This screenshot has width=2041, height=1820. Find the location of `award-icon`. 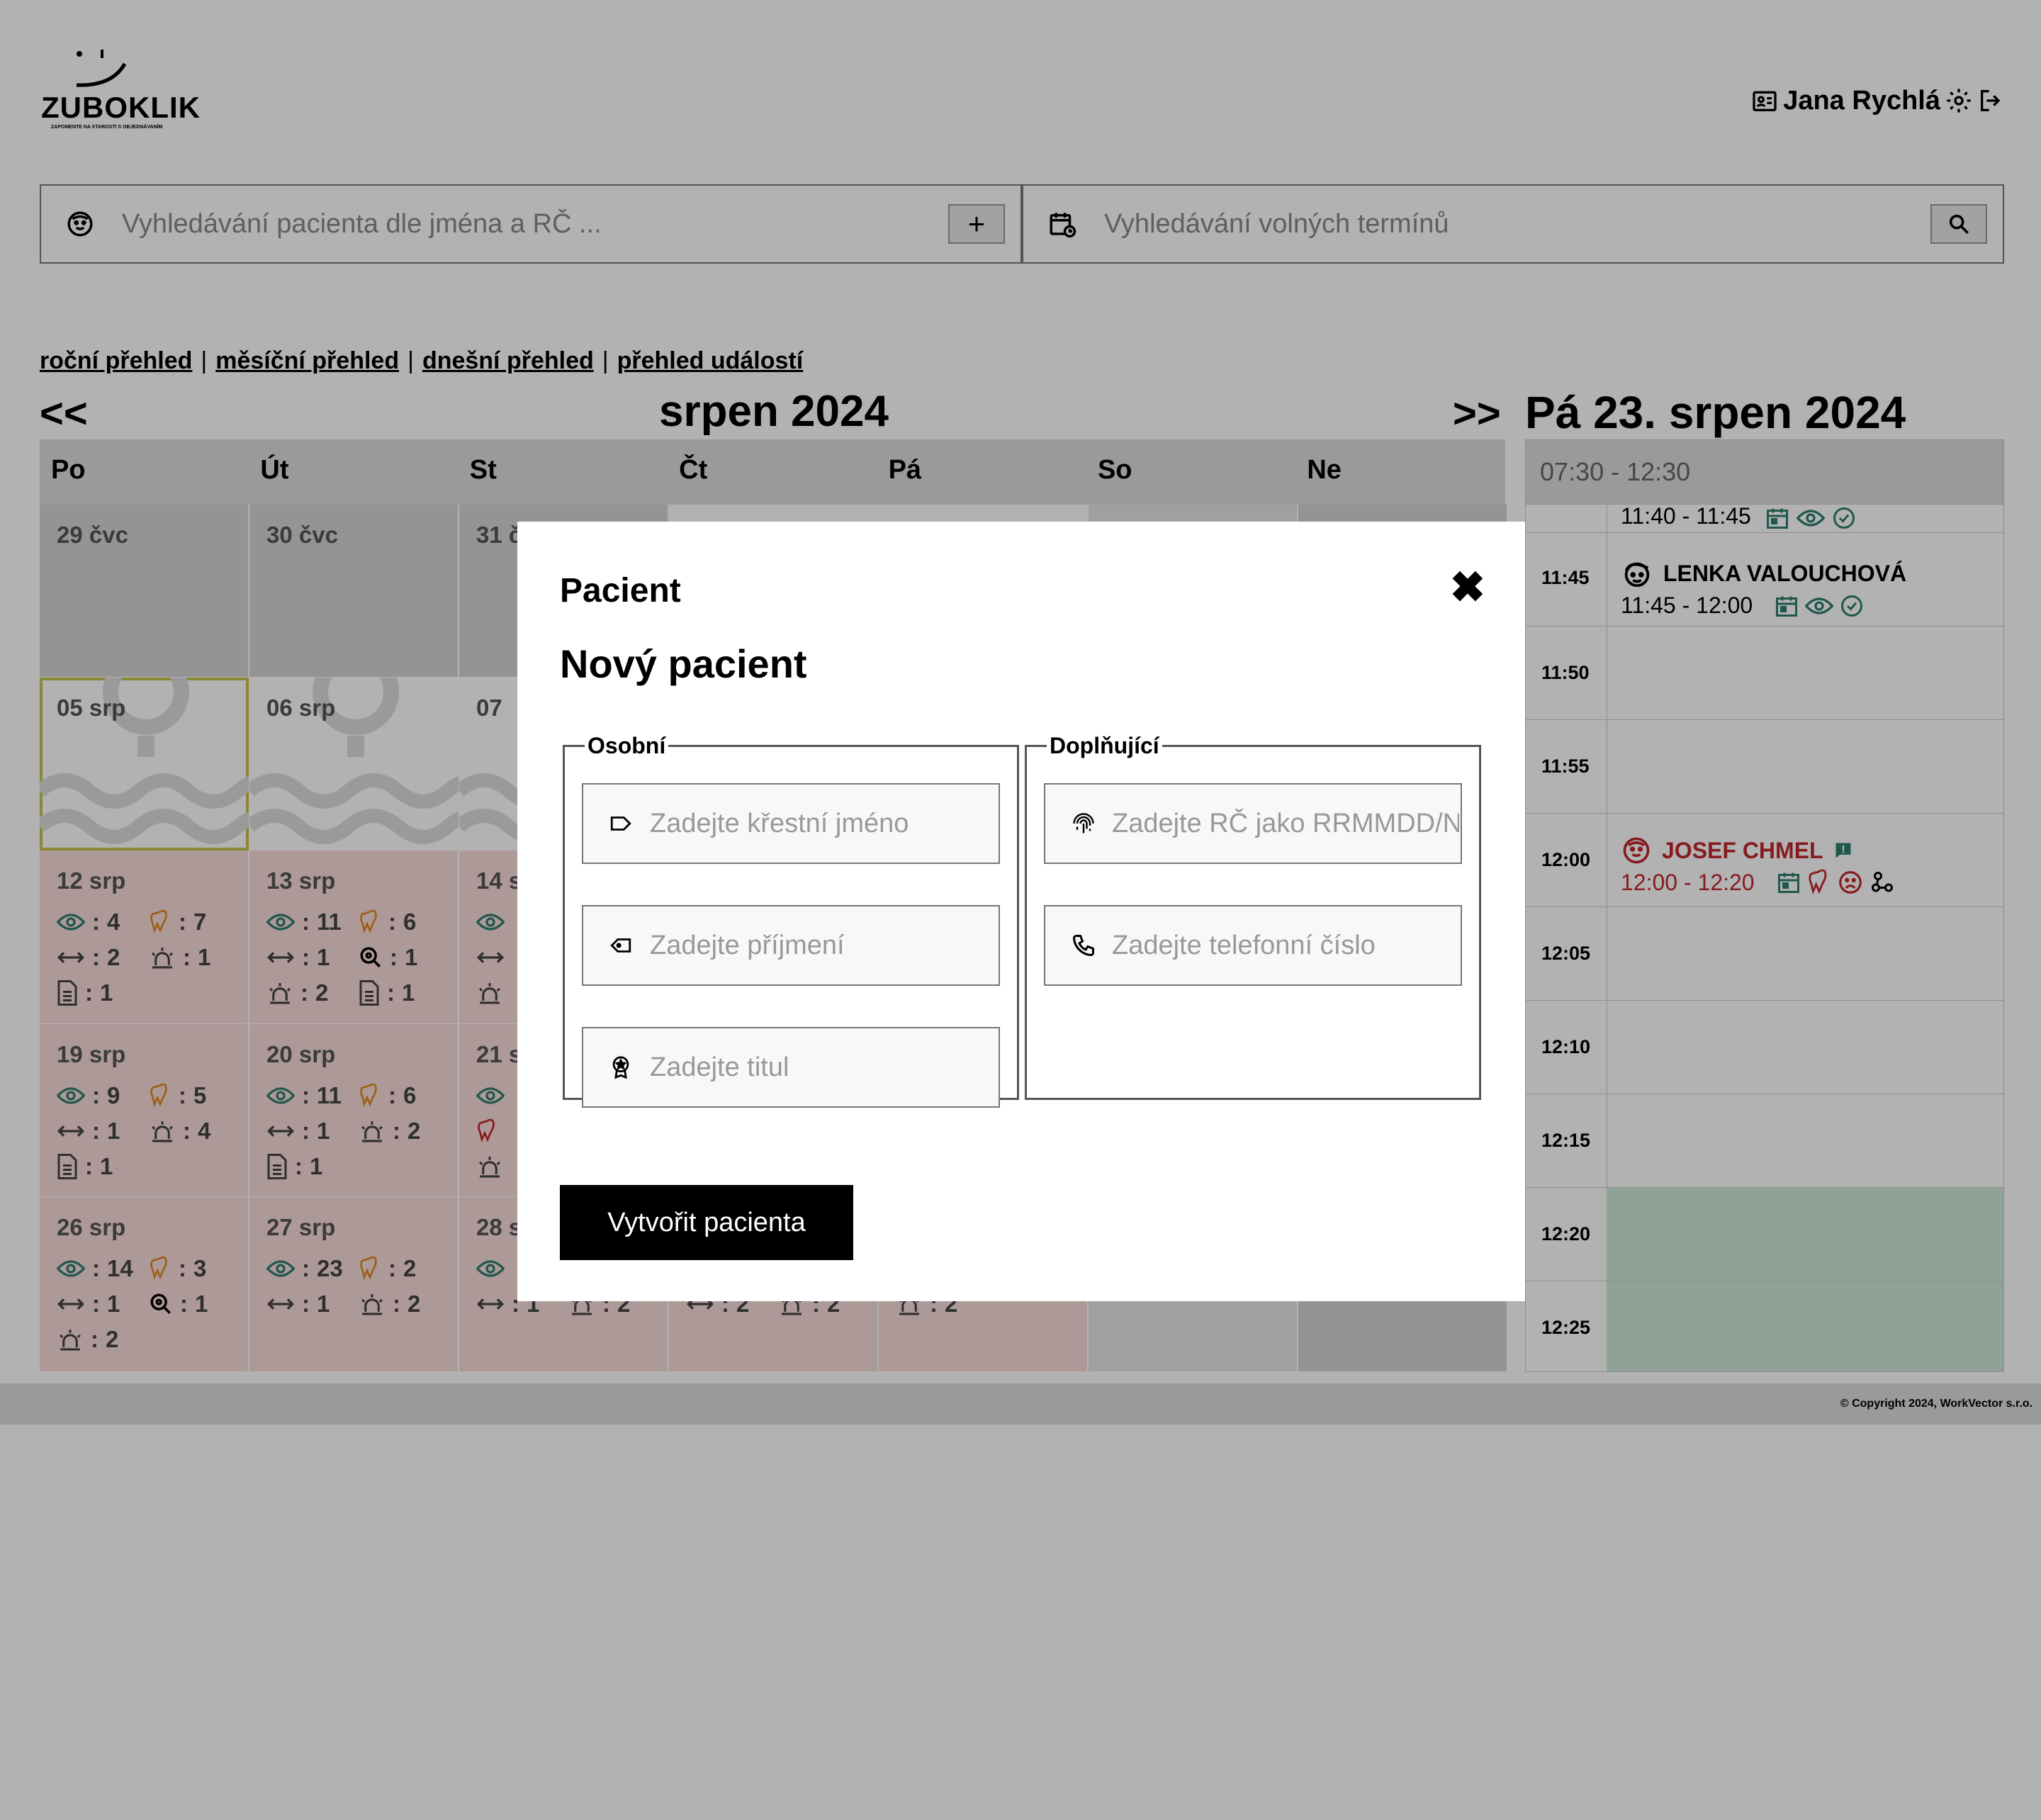

award-icon is located at coordinates (623, 1067).